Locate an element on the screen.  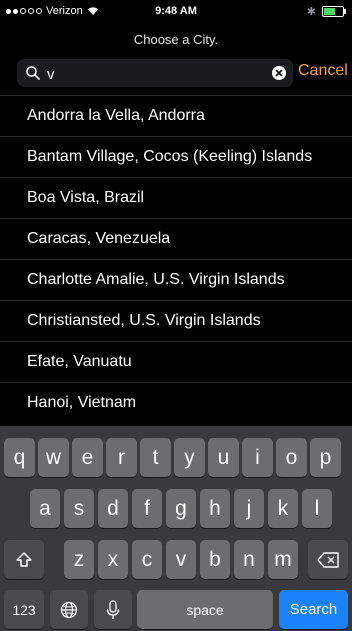
key: g is located at coordinates (181, 508).